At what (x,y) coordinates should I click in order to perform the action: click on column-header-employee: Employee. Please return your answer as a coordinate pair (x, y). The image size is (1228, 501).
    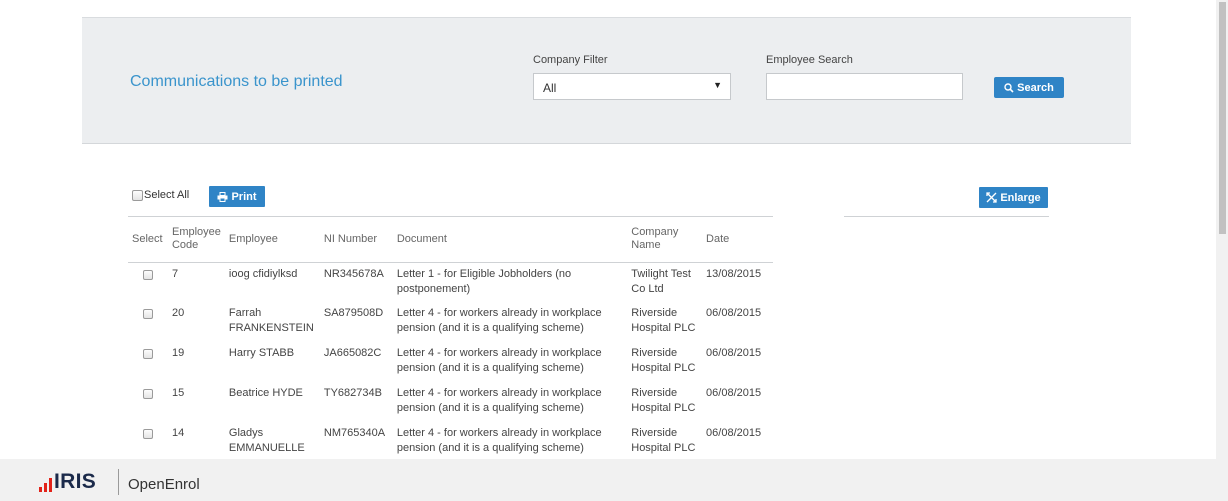
    Looking at the image, I should click on (272, 240).